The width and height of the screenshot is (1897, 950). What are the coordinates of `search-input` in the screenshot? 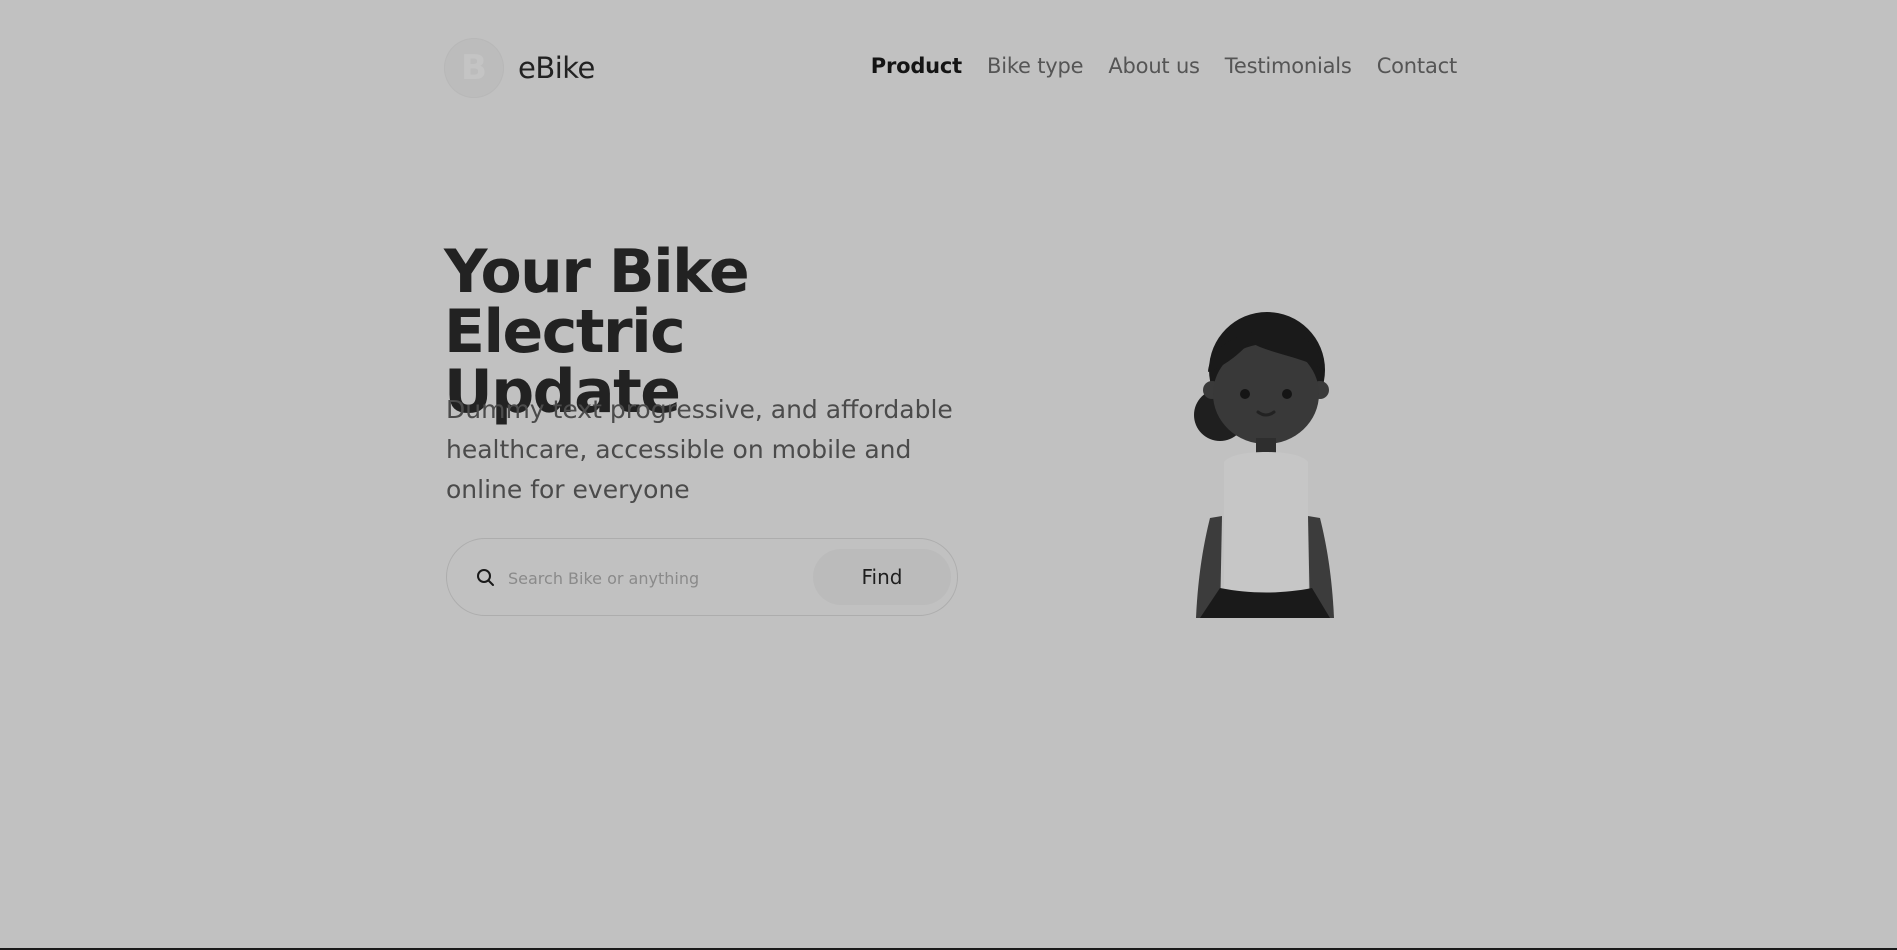 It's located at (628, 578).